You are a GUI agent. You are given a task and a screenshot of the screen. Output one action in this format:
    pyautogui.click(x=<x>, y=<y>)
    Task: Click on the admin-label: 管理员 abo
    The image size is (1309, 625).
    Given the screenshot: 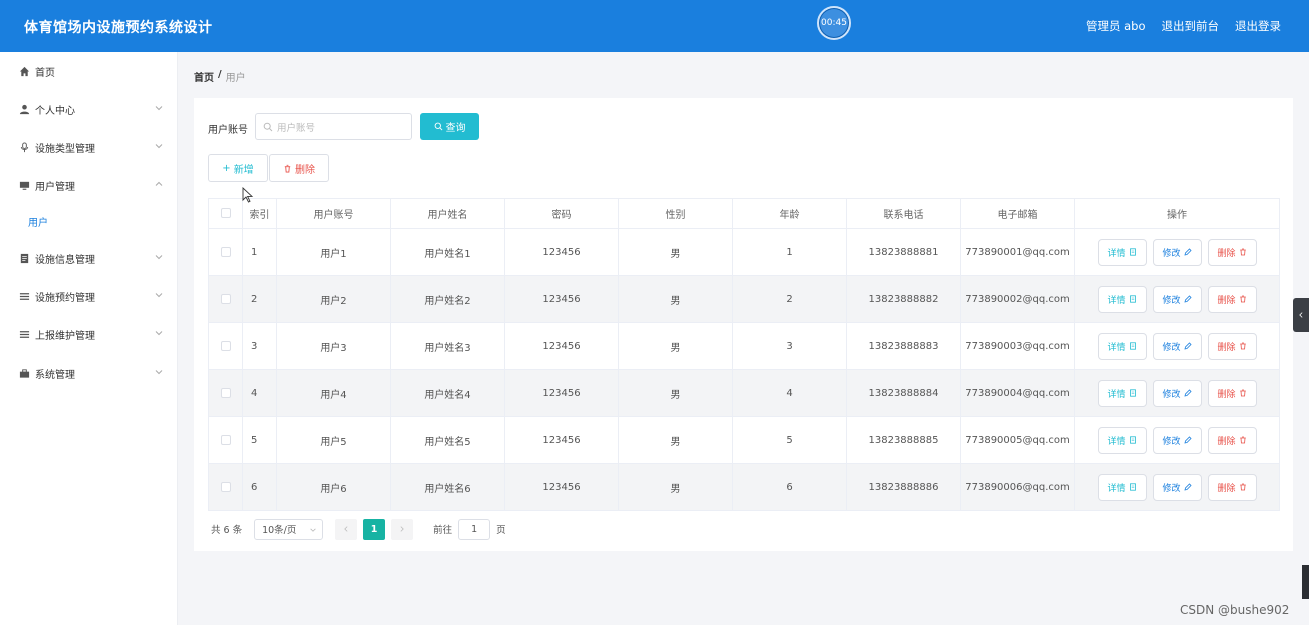 What is the action you would take?
    pyautogui.click(x=1115, y=26)
    